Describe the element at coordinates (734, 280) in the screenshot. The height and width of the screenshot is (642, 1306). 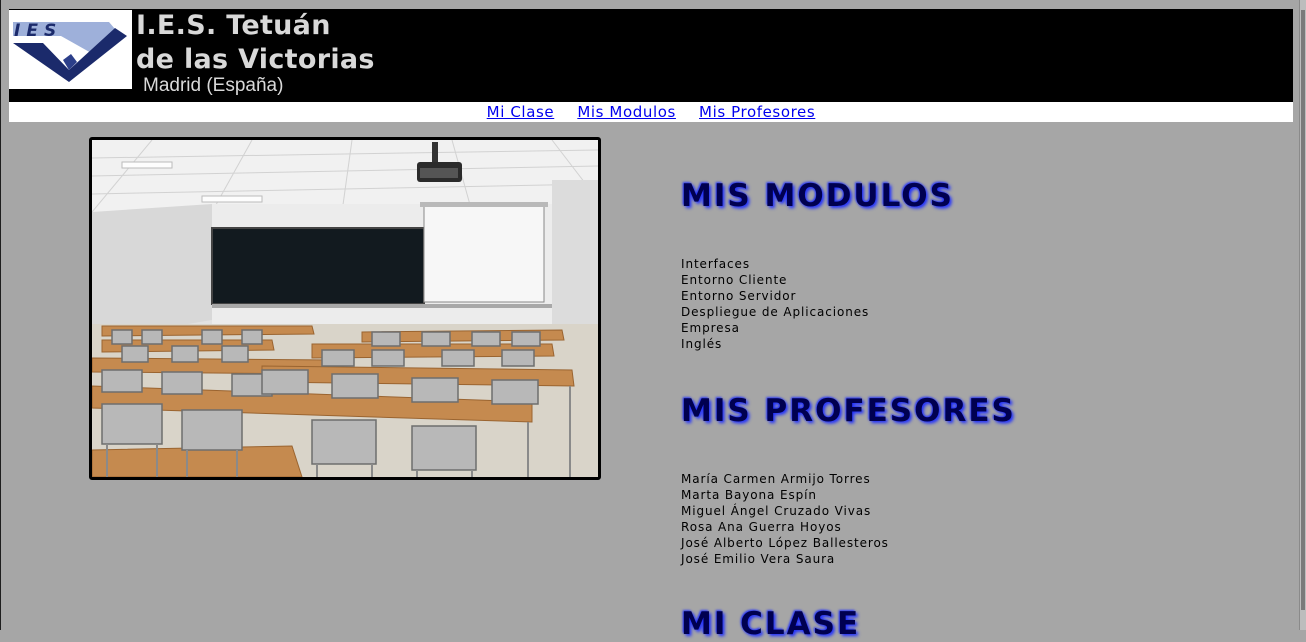
I see `modulo-item: Entorno Cliente` at that location.